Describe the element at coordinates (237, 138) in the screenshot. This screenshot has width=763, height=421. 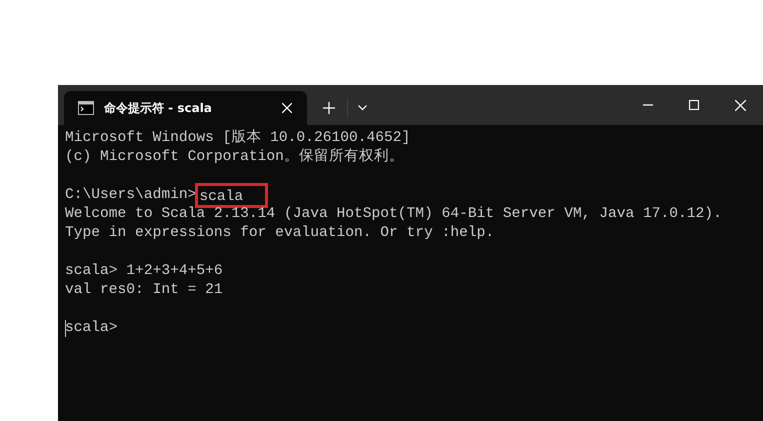
I see `terminal-output-line: Microsoft Windows [版本 10.0.26100.4652]` at that location.